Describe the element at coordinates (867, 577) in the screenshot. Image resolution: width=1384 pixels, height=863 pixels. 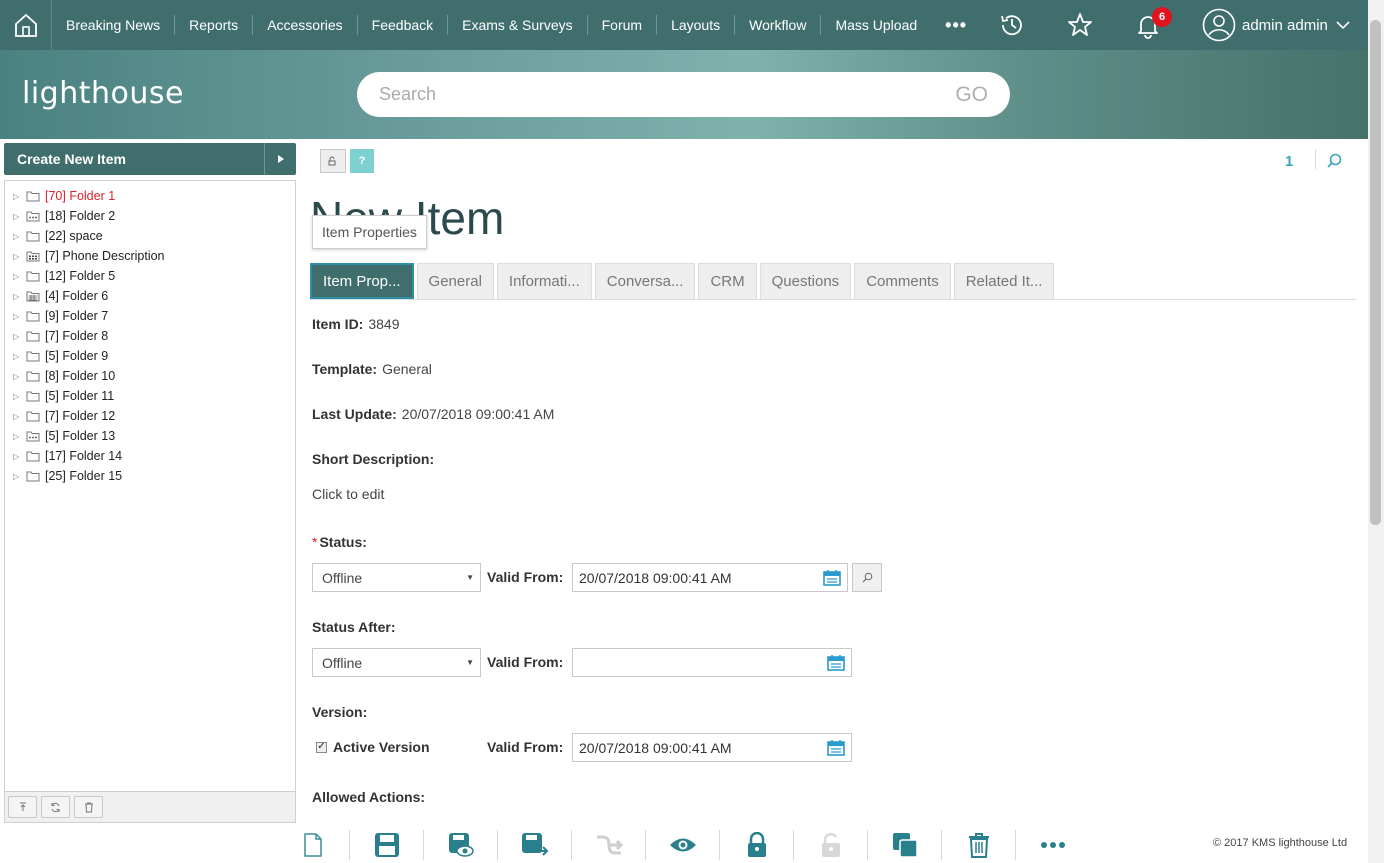
I see `status-lookup-button` at that location.